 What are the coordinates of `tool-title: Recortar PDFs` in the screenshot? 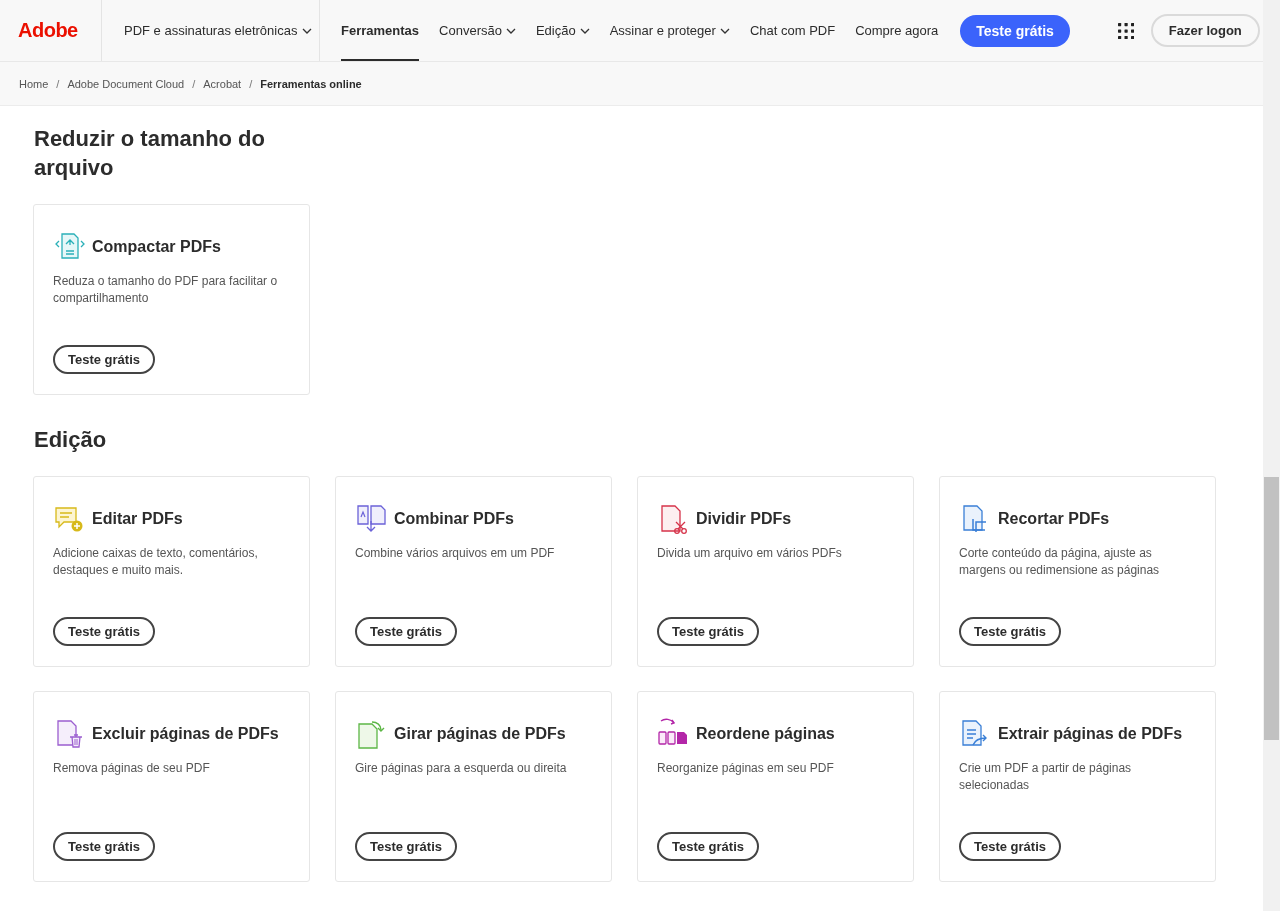 It's located at (1054, 519).